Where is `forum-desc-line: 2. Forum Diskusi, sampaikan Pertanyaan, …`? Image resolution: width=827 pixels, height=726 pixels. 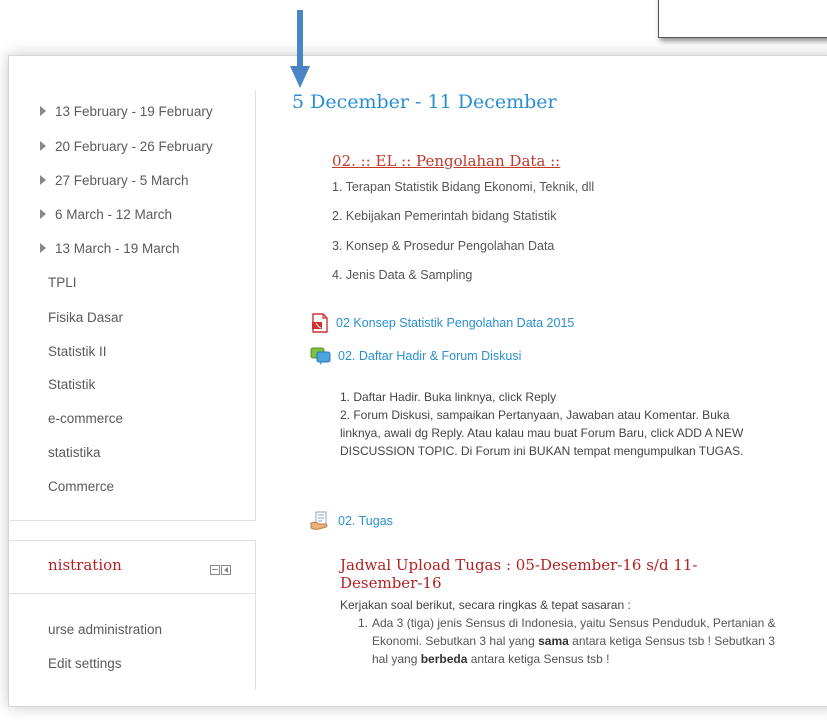
forum-desc-line: 2. Forum Diskusi, sampaikan Pertanyaan, … is located at coordinates (542, 433).